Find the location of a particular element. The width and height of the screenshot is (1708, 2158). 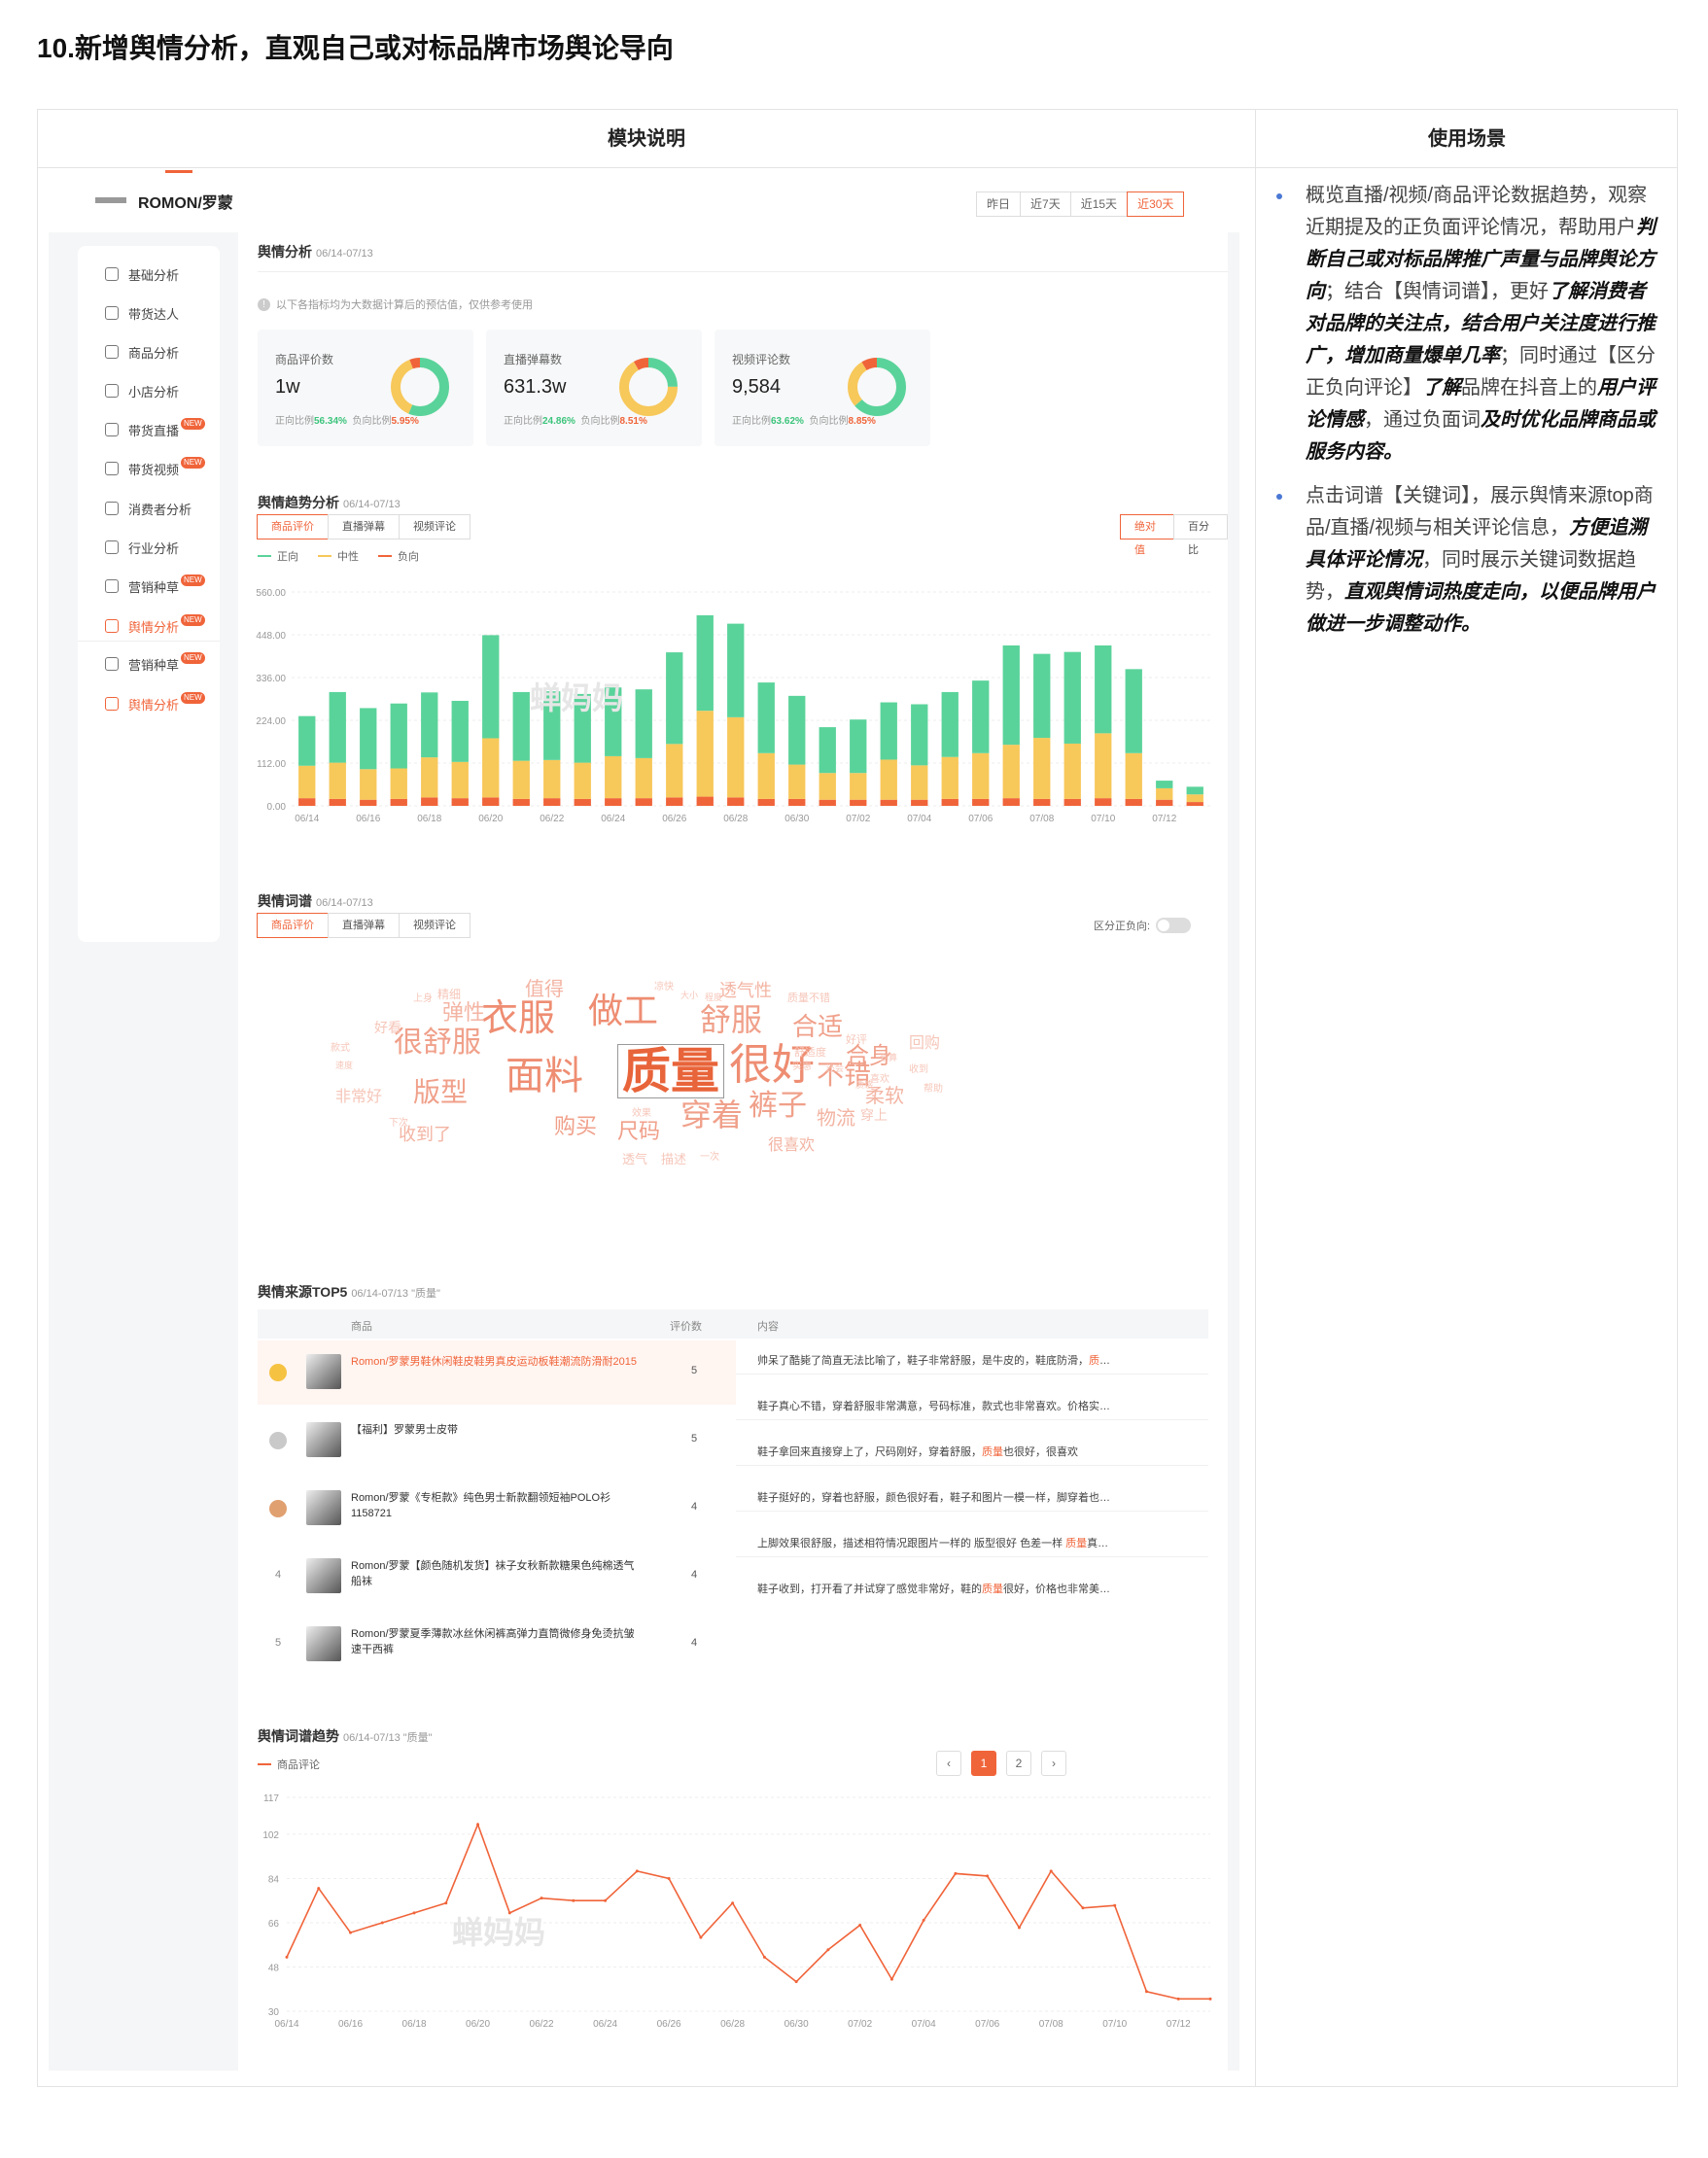

wordcloud-word: 精细 is located at coordinates (449, 994).